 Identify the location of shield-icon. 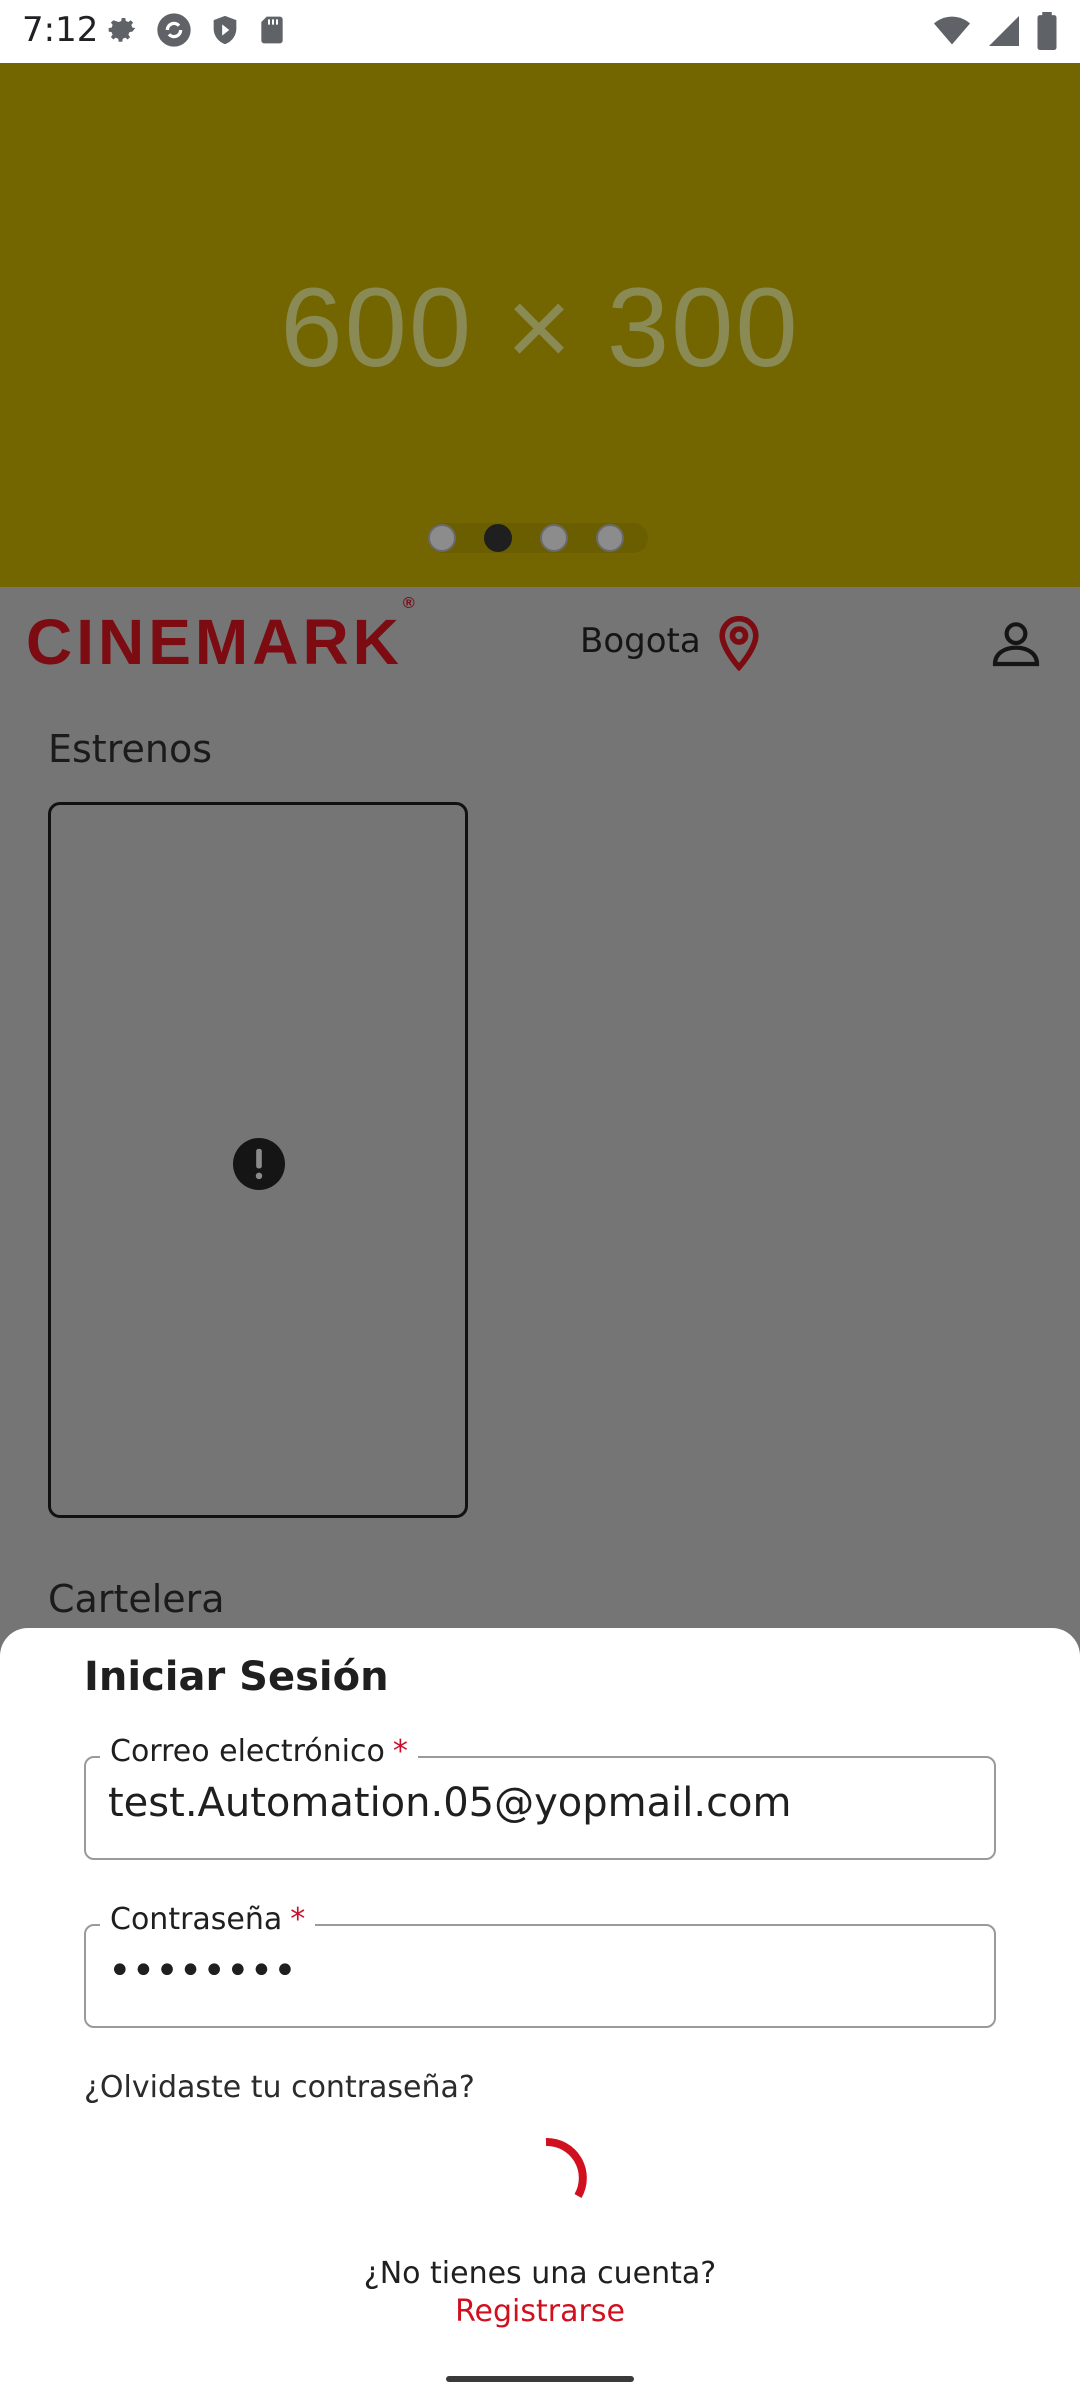
(225, 30).